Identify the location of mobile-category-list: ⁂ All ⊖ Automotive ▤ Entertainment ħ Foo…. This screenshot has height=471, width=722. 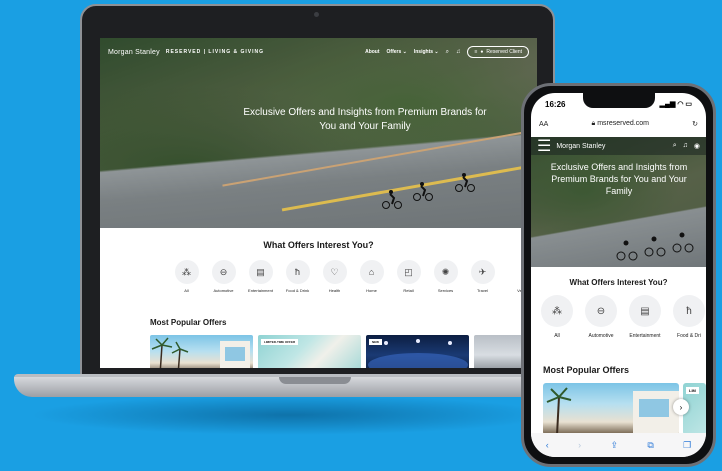
(621, 317).